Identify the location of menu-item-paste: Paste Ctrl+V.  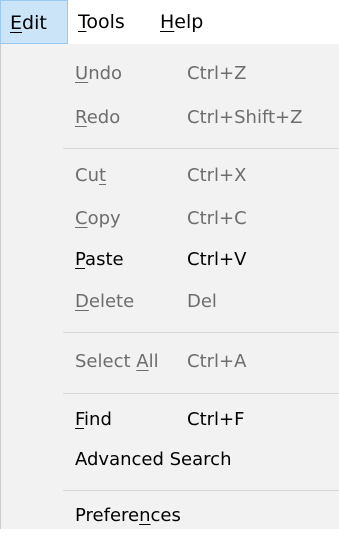
(170, 260).